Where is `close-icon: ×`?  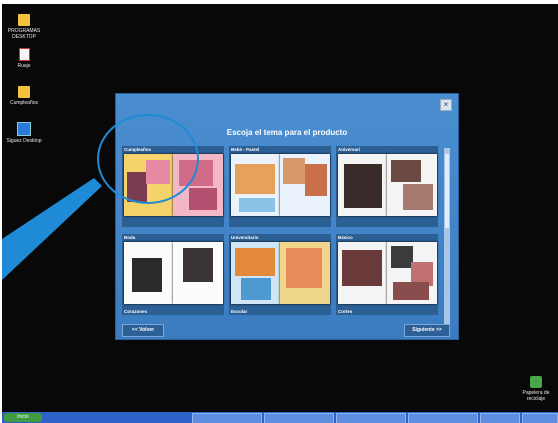 close-icon: × is located at coordinates (446, 105).